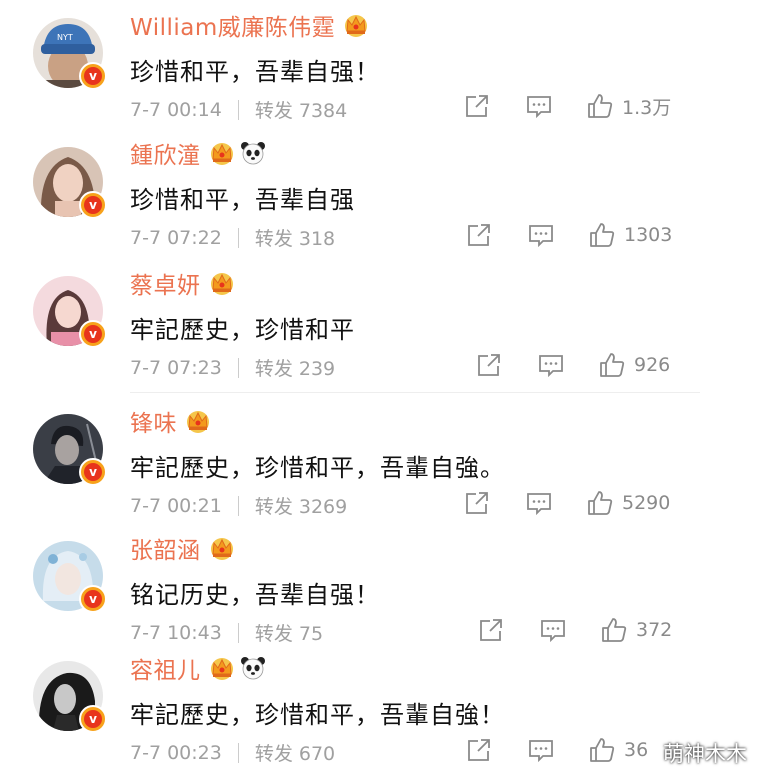 This screenshot has height=778, width=757. What do you see at coordinates (176, 752) in the screenshot?
I see `comment-time: 7-7 00:23` at bounding box center [176, 752].